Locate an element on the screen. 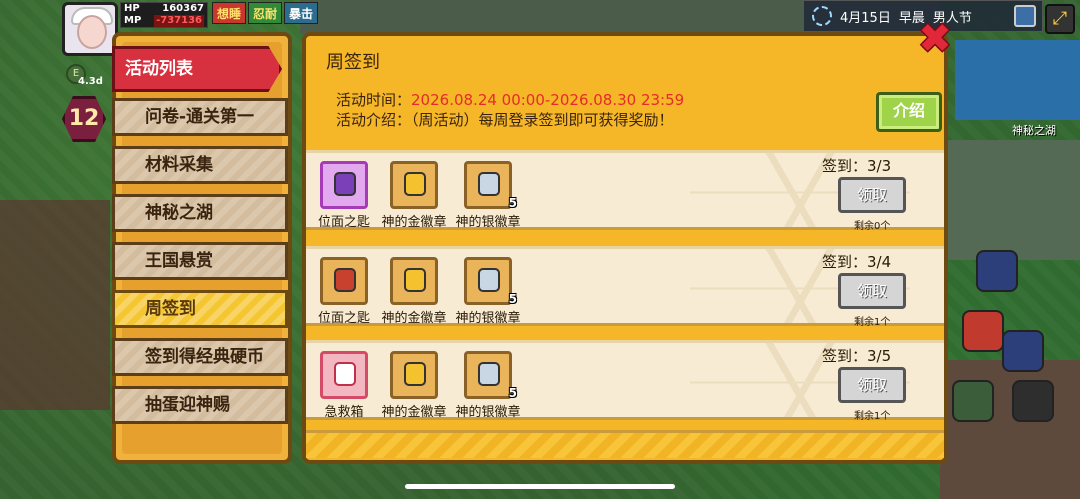 The height and width of the screenshot is (499, 1080). intro-button: 介绍 is located at coordinates (909, 112).